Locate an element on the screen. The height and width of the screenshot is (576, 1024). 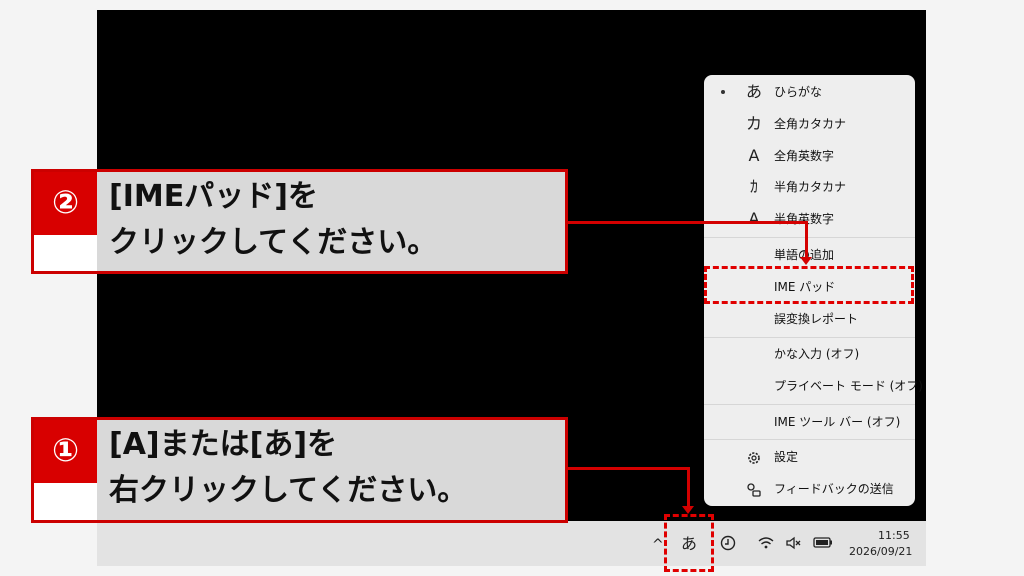
menu-item-hiragana: あ ひらがな is located at coordinates (809, 92).